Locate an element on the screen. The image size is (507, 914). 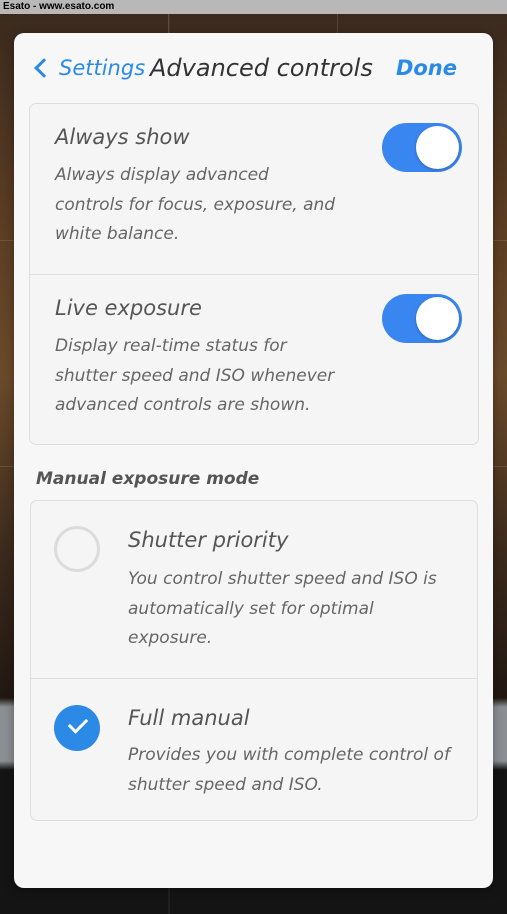
chevron-left-icon is located at coordinates (44, 68).